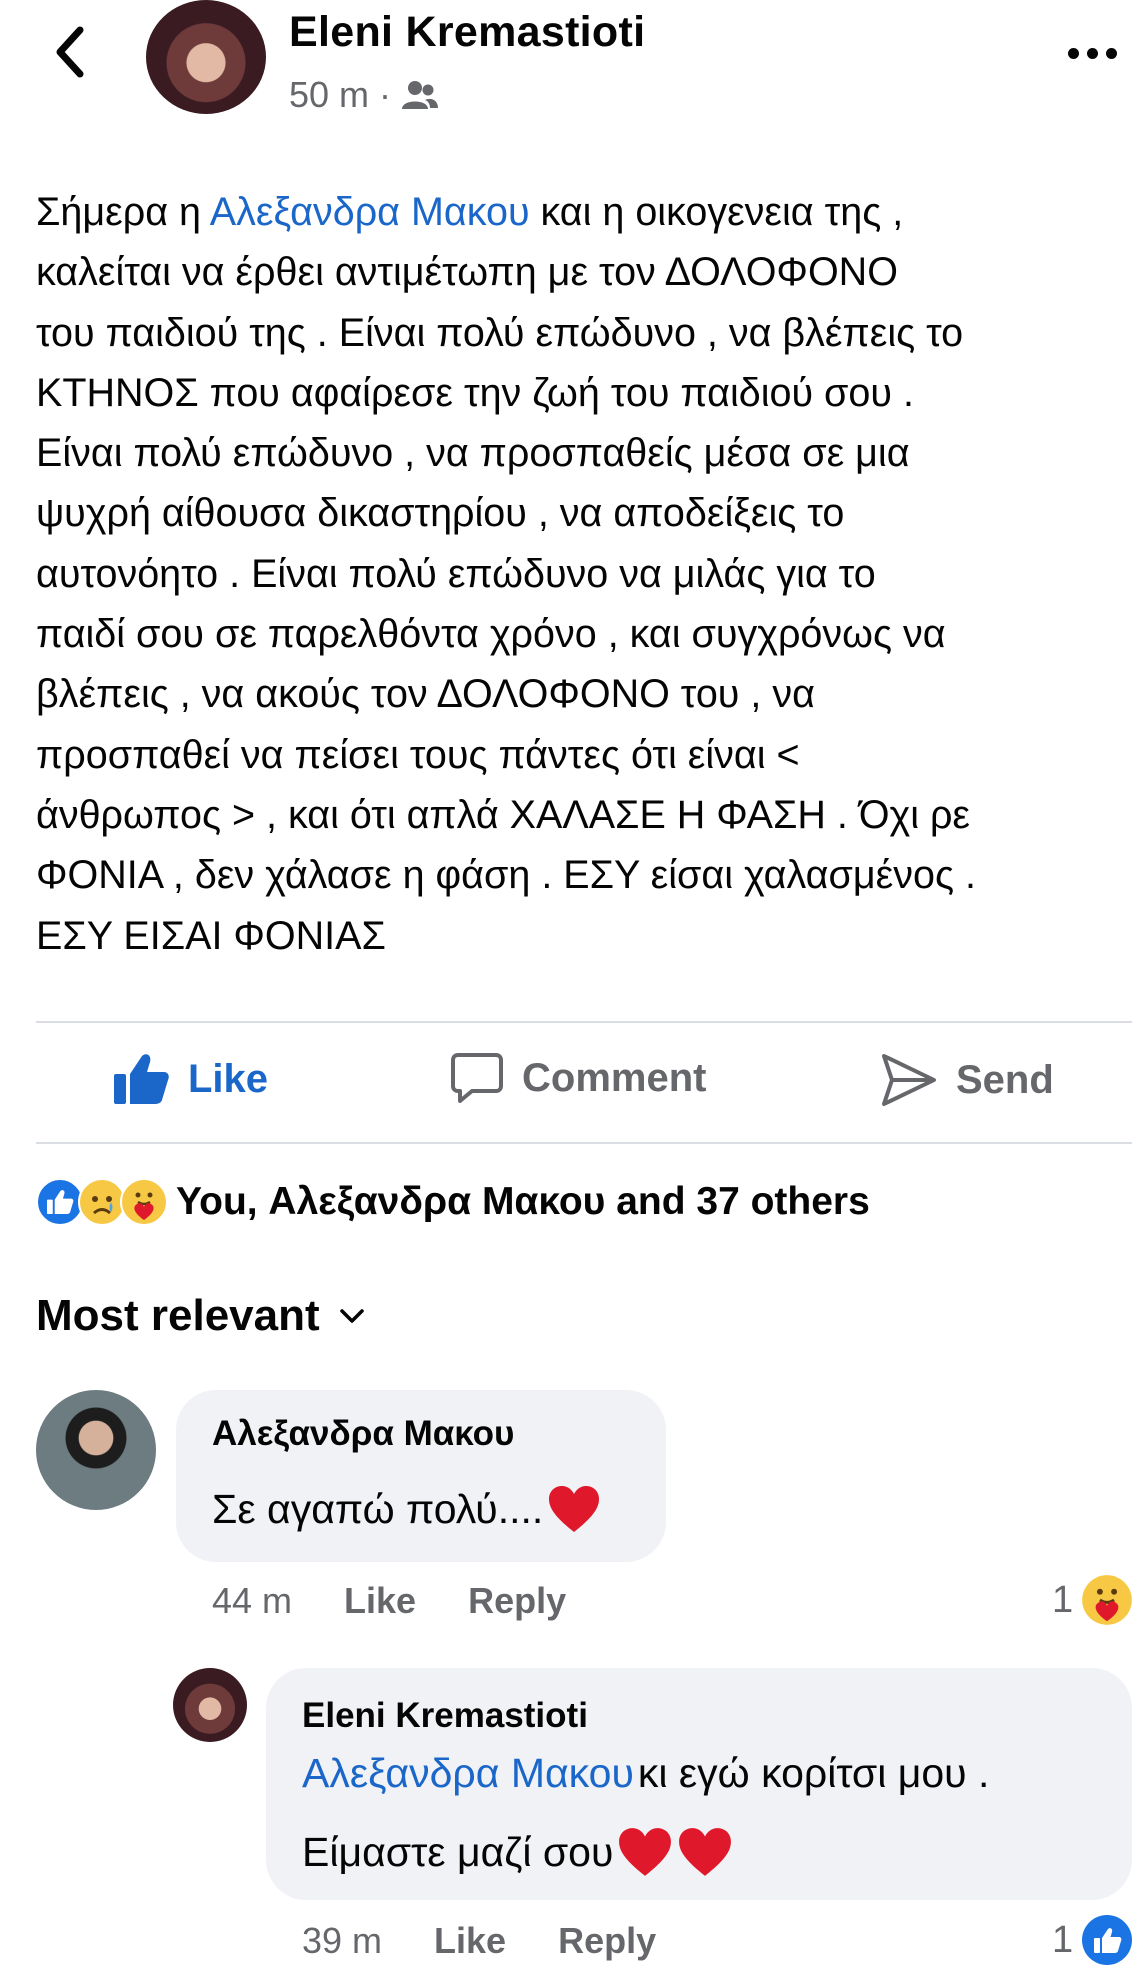  Describe the element at coordinates (646, 1773) in the screenshot. I see `reply-text-line1: Αλεξανδρα Μακου κι εγώ κορίτσι μου .` at that location.